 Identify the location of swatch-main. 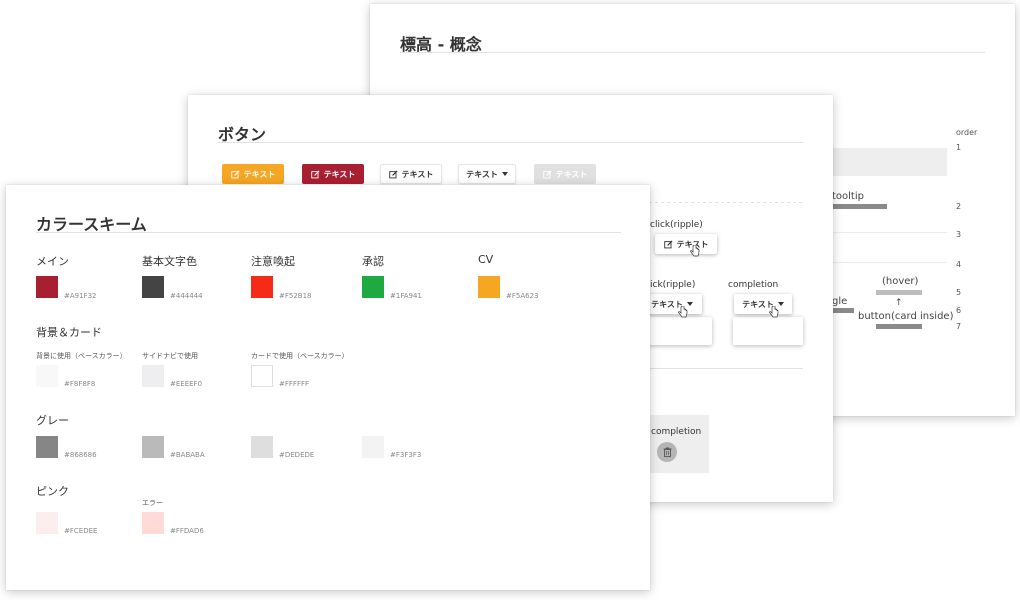
(47, 287).